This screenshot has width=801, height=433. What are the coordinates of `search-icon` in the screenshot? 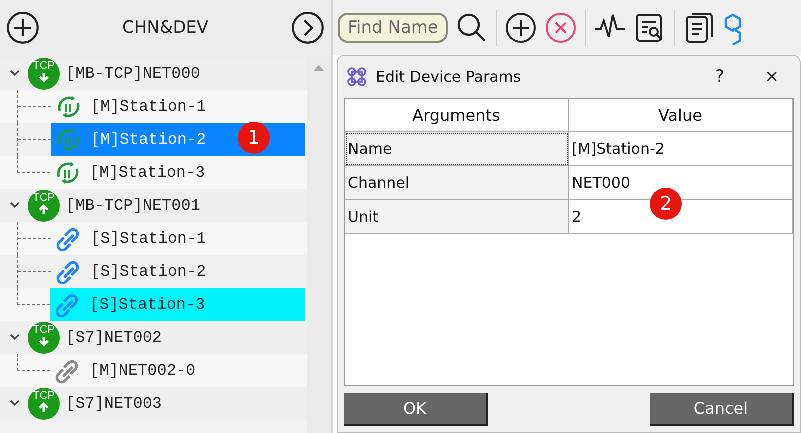 It's located at (472, 28).